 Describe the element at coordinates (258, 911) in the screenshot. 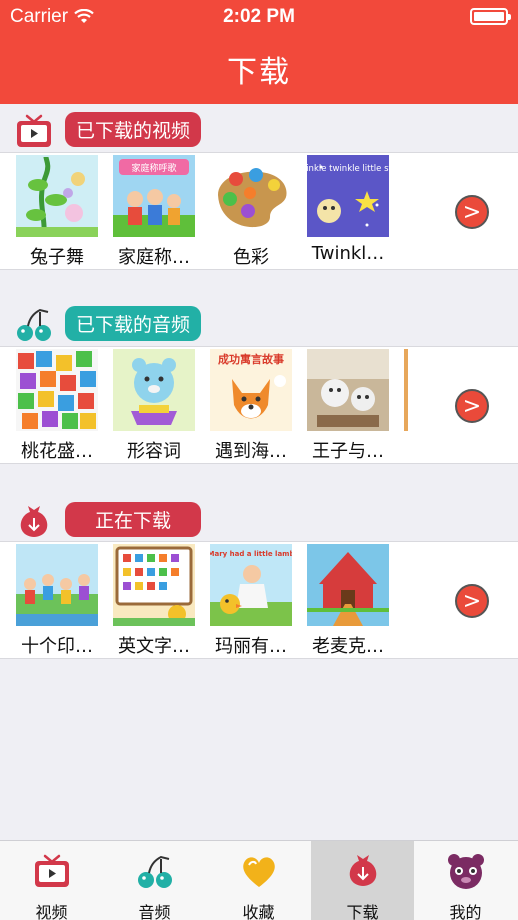

I see `tab-label: 收藏` at that location.